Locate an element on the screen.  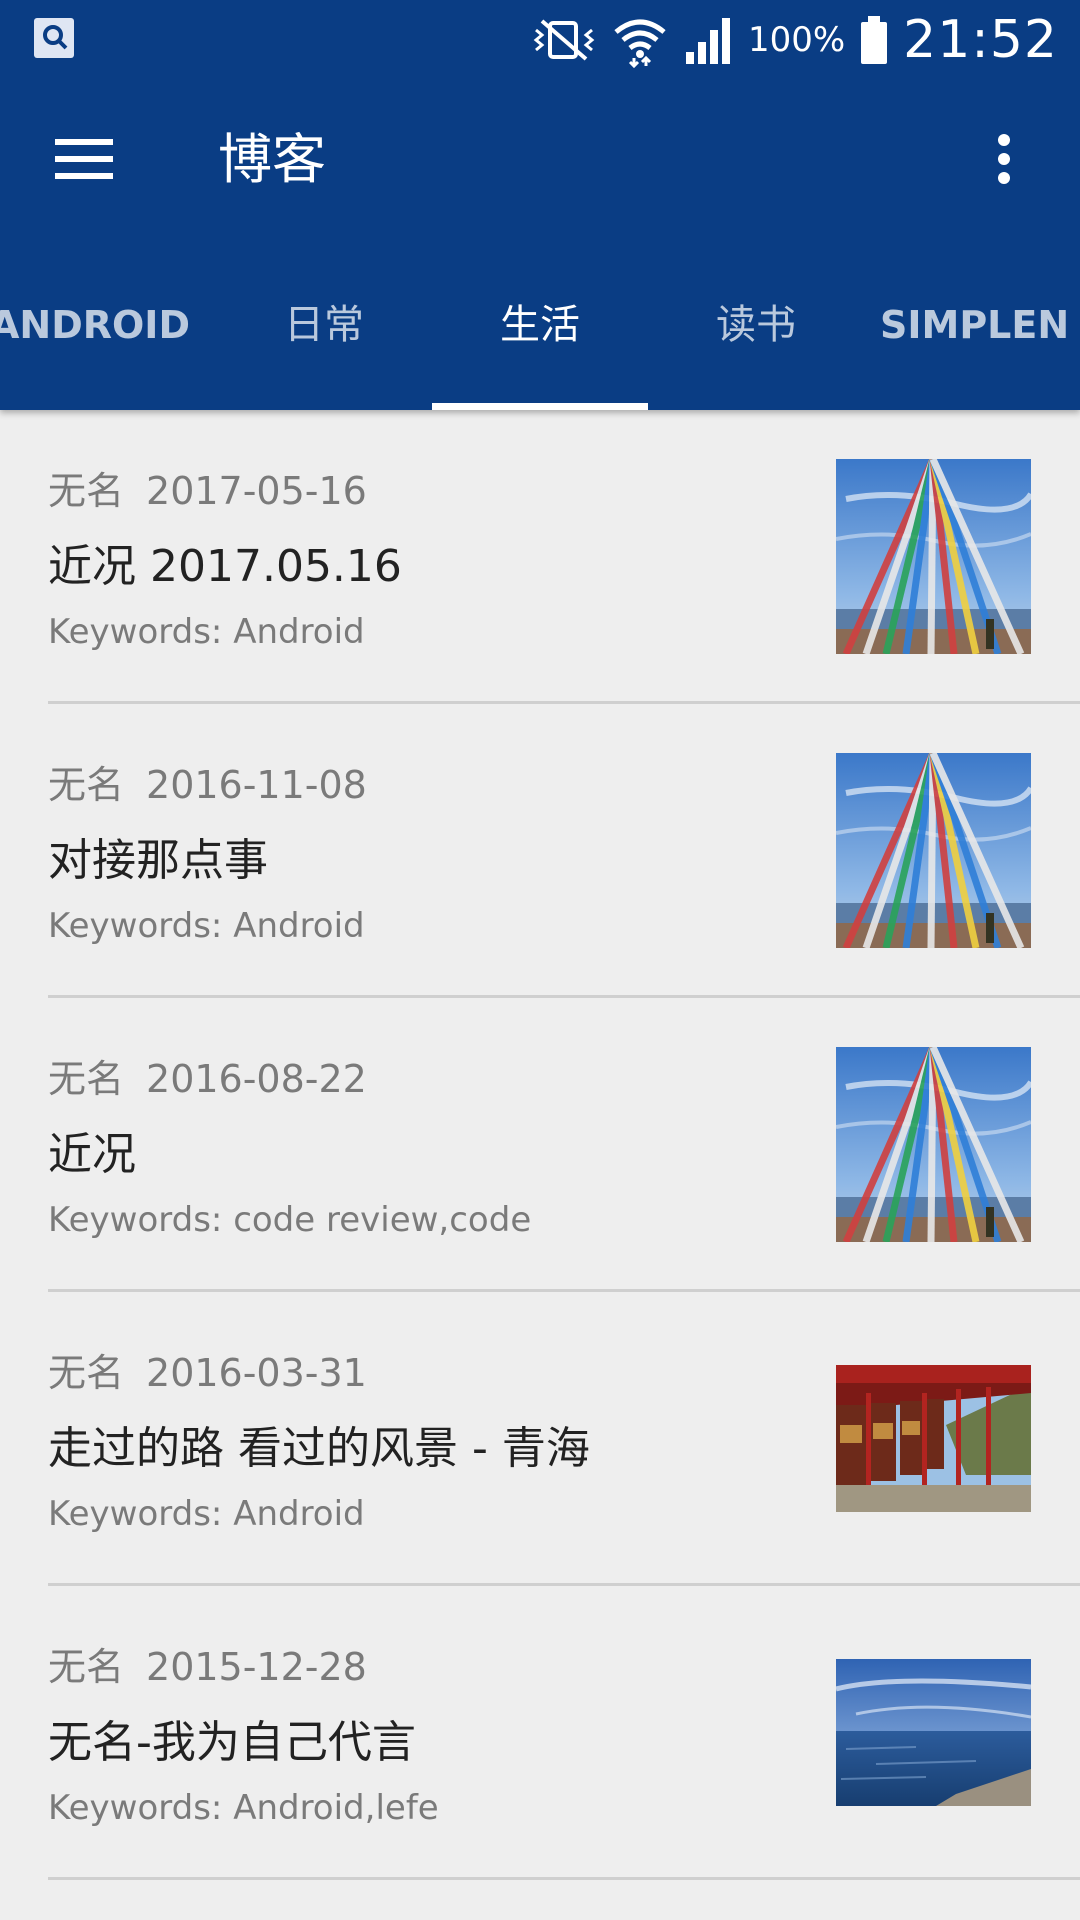
post-title: 近况 2017.05.16 is located at coordinates (225, 566).